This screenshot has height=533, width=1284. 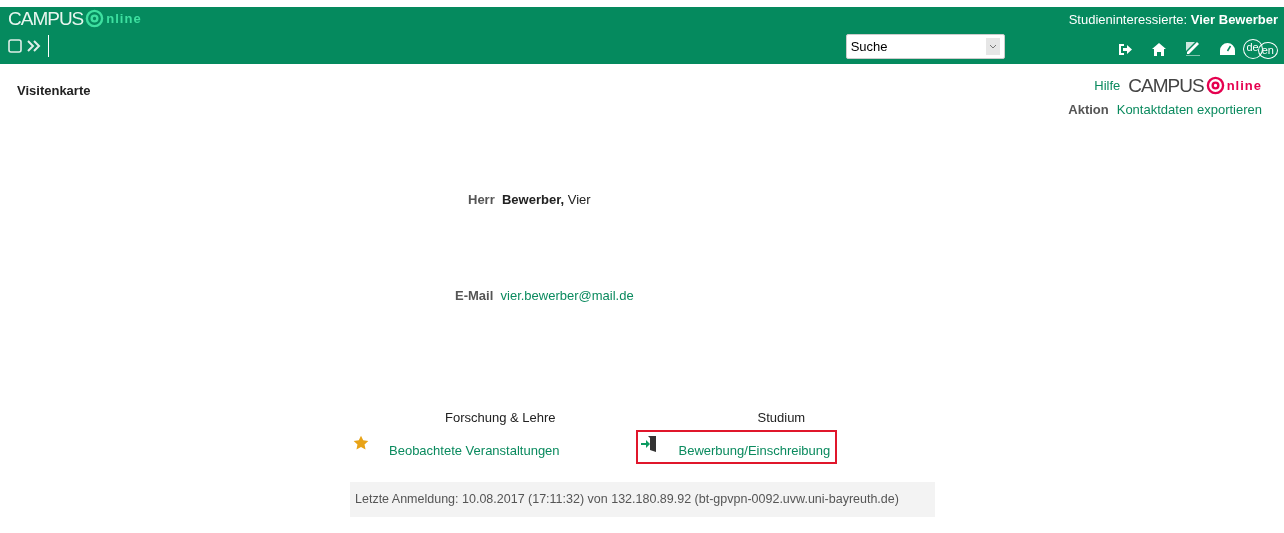 What do you see at coordinates (474, 295) in the screenshot?
I see `email-label: E-Mail` at bounding box center [474, 295].